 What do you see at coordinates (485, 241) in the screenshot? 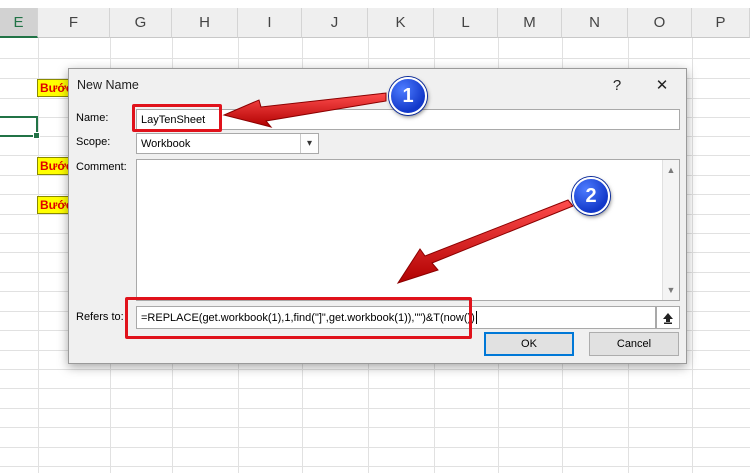
I see `arrow-to-refers-field` at bounding box center [485, 241].